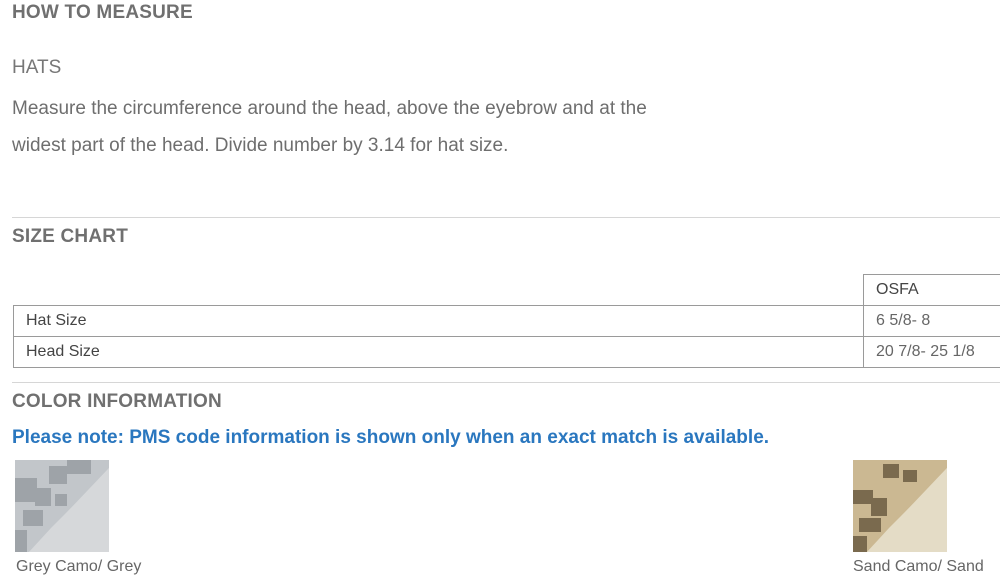 The width and height of the screenshot is (1000, 580). I want to click on head-size-value: 20 7/8- 25 1/8, so click(931, 352).